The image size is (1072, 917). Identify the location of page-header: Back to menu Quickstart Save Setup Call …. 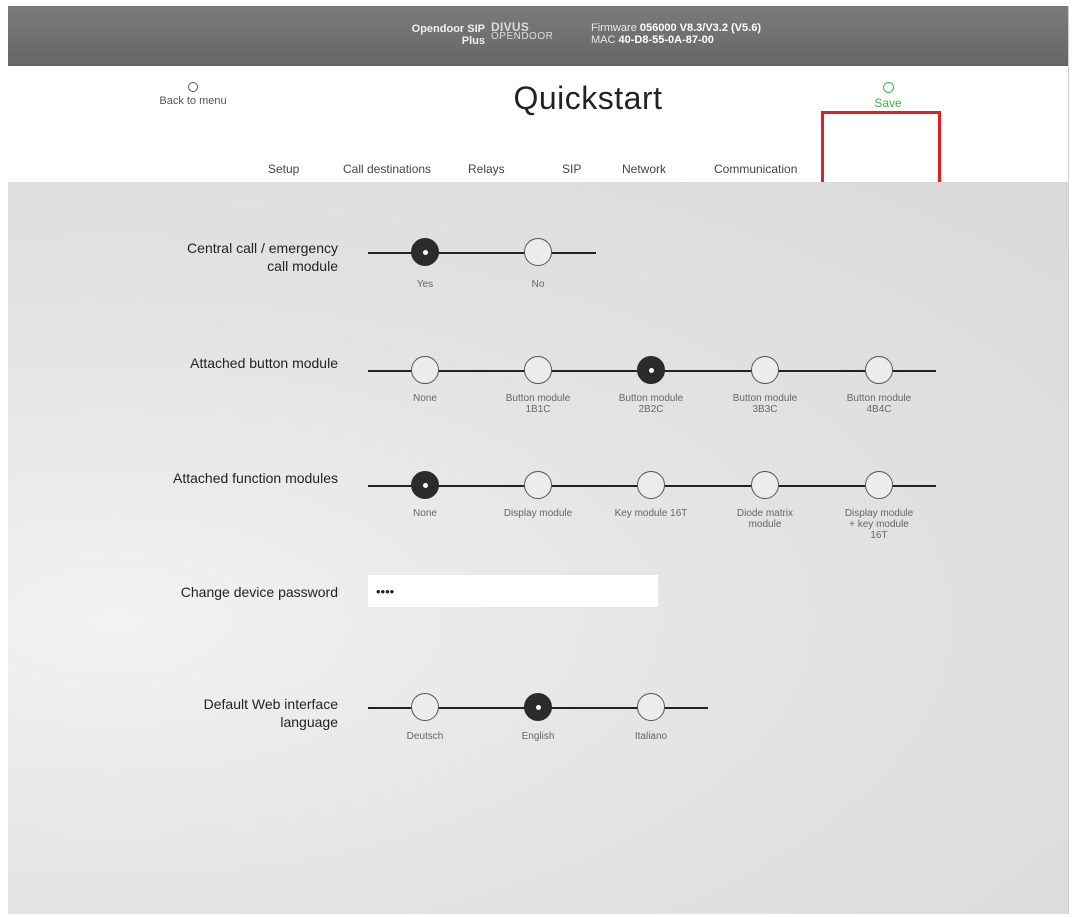
(538, 131).